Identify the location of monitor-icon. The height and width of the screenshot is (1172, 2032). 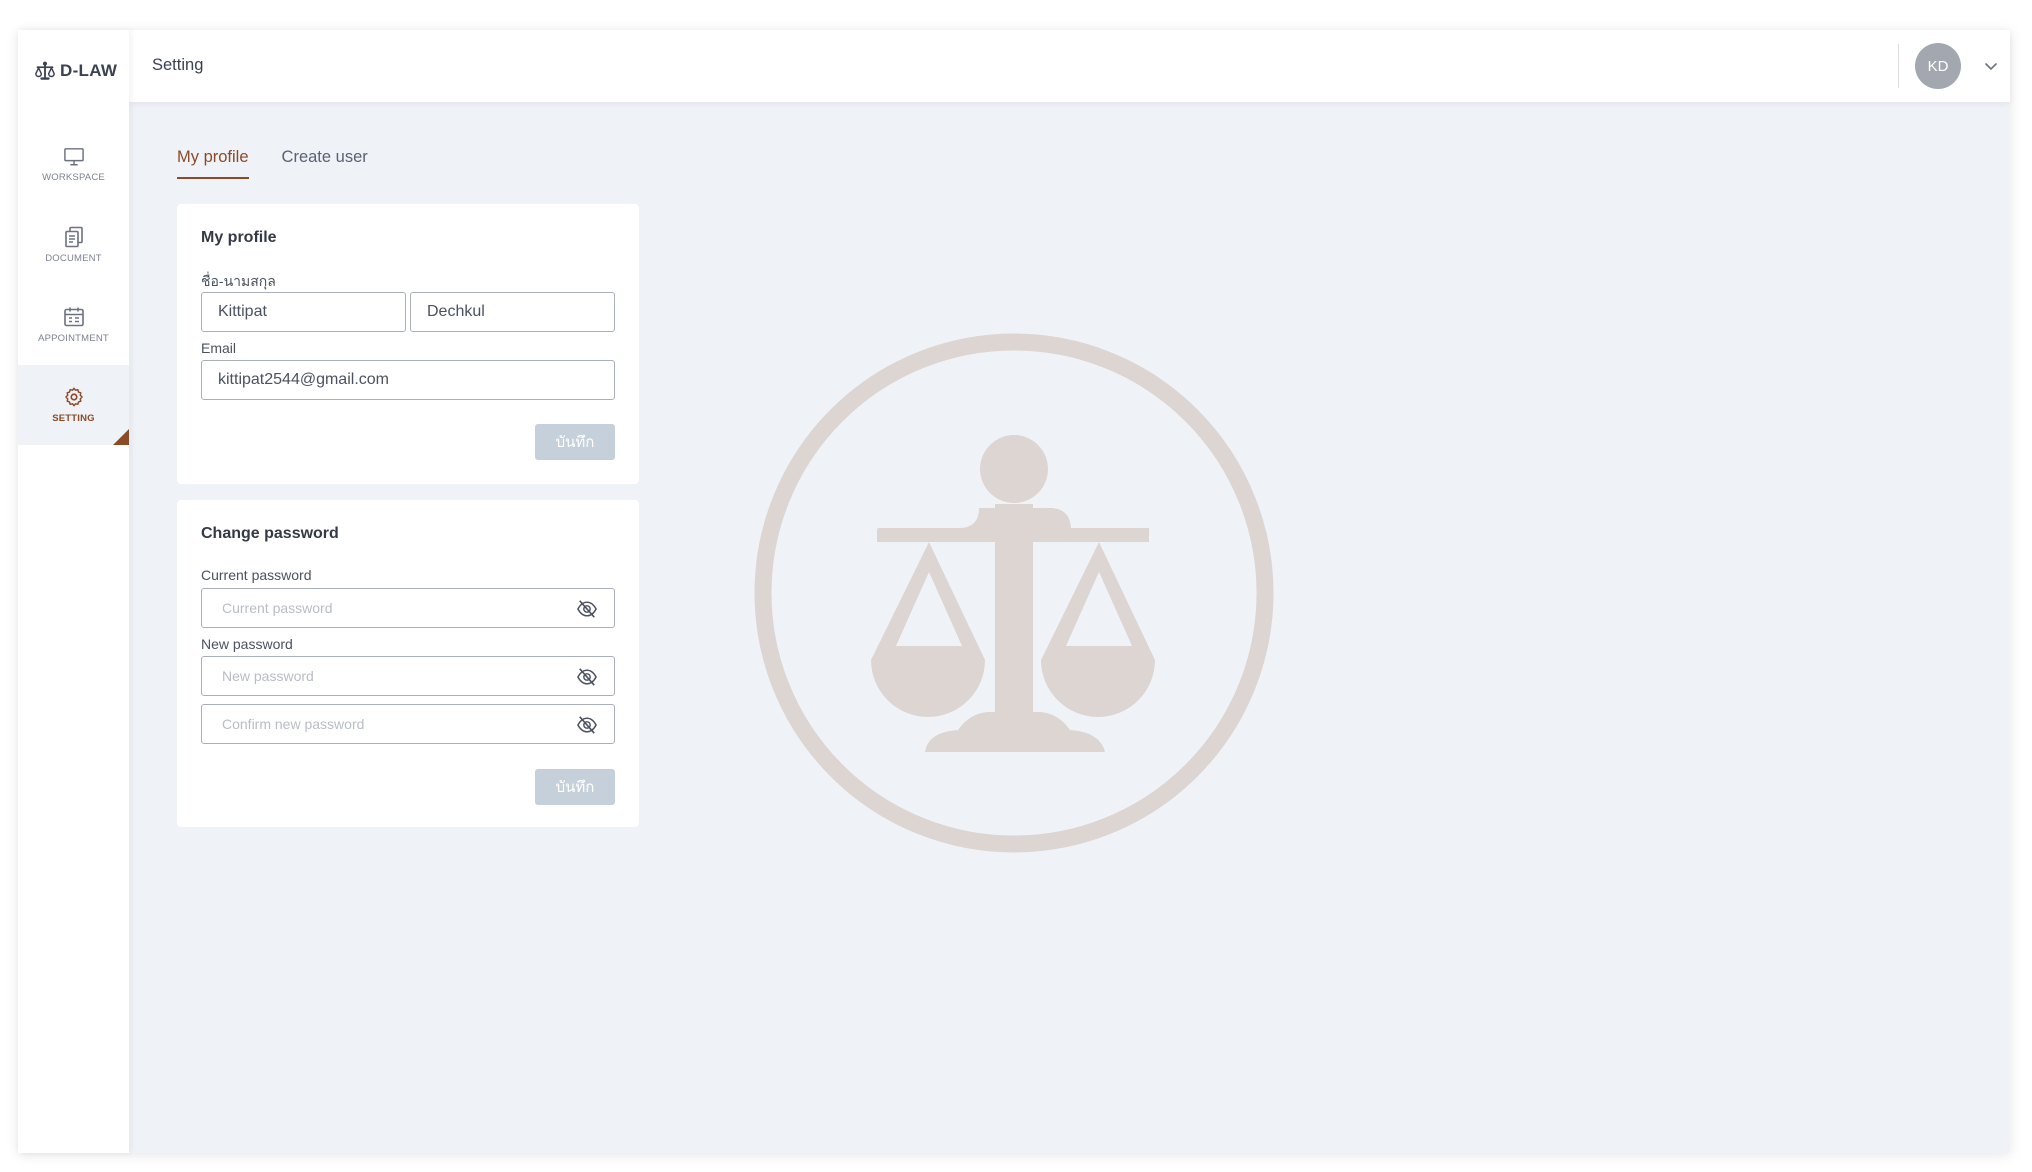
(73, 157).